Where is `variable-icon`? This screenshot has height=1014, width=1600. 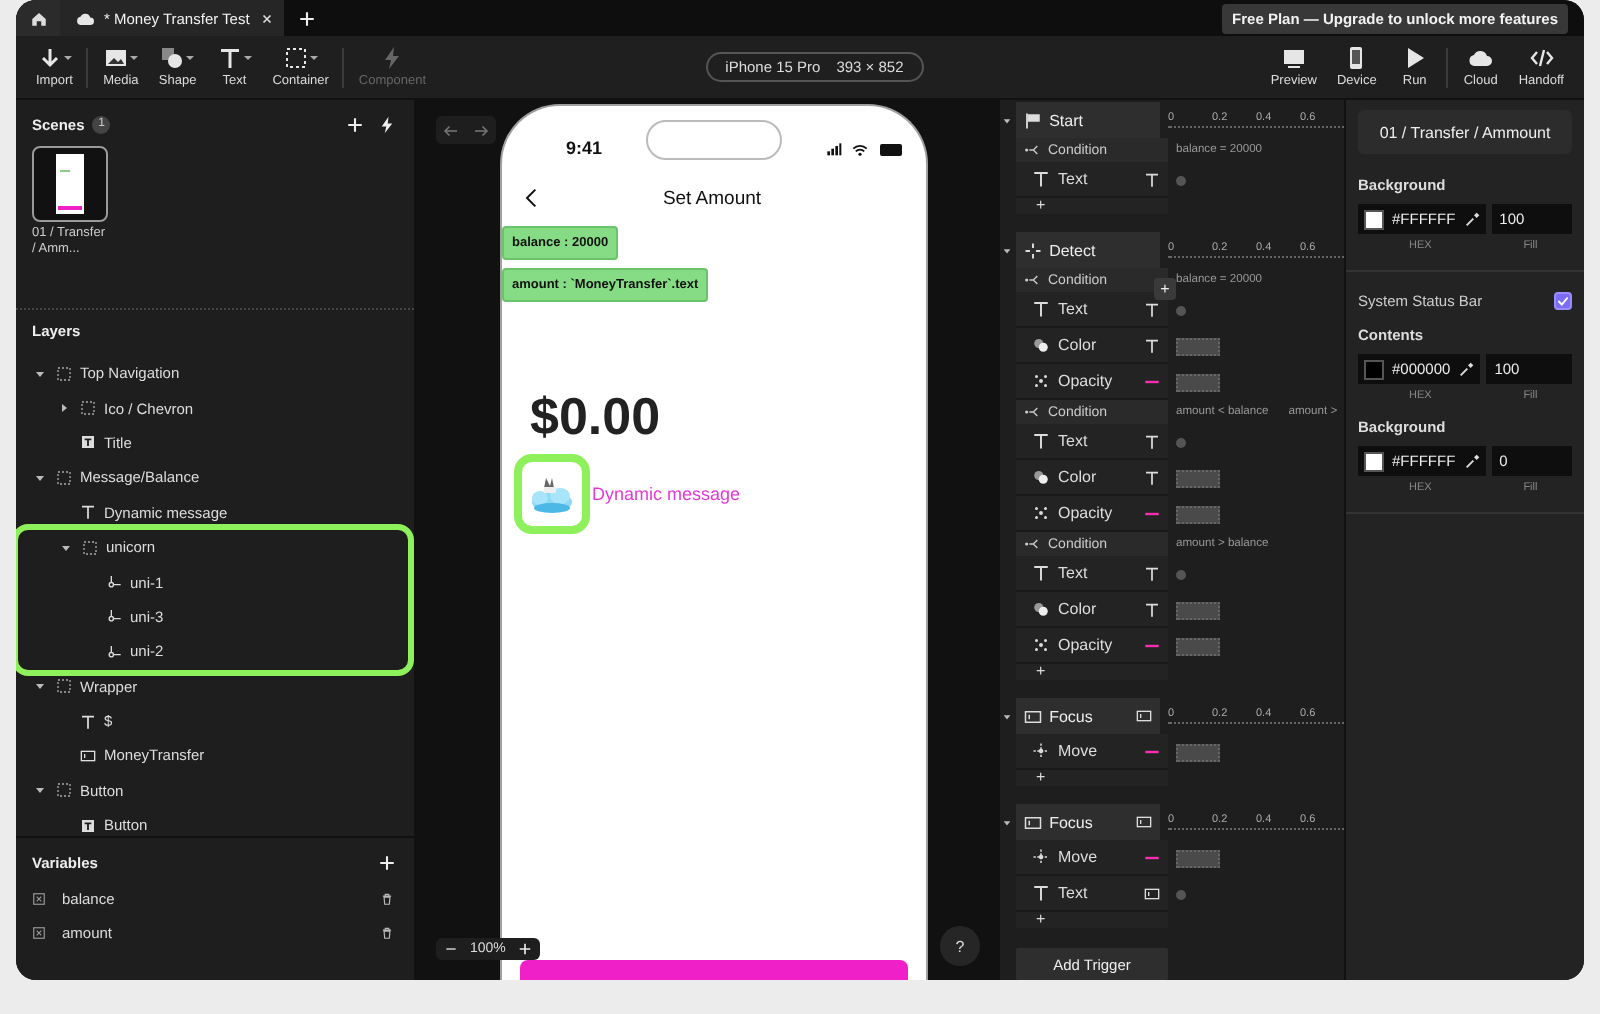 variable-icon is located at coordinates (39, 899).